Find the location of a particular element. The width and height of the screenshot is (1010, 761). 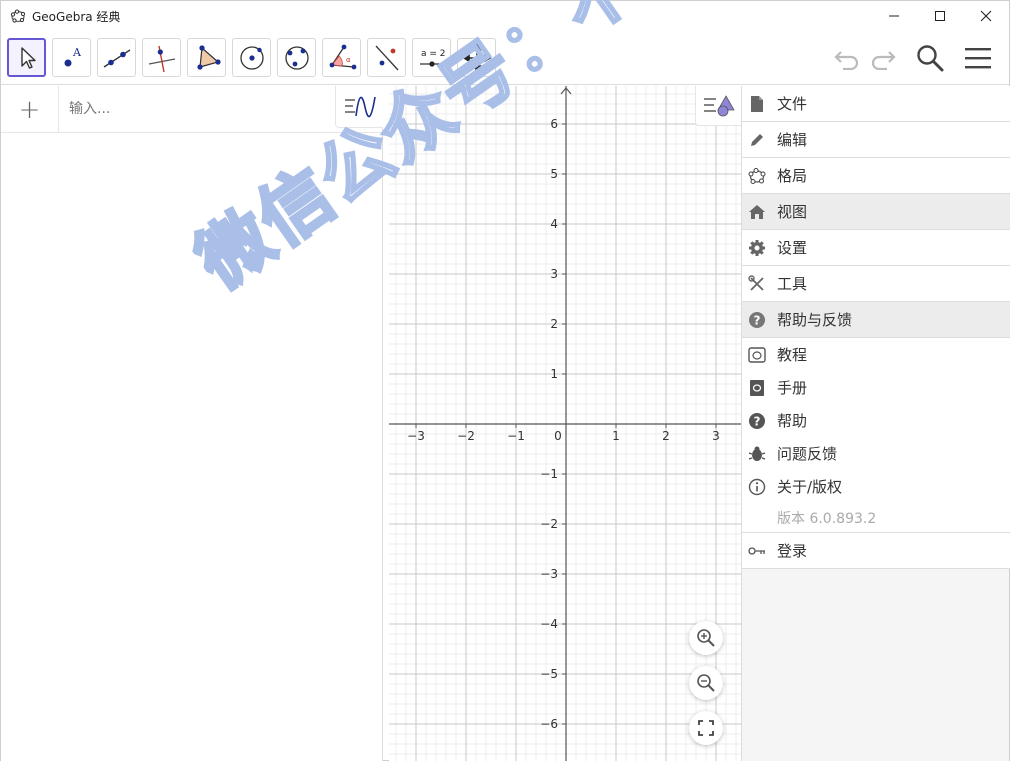

algebra-menu-icon is located at coordinates (360, 106).